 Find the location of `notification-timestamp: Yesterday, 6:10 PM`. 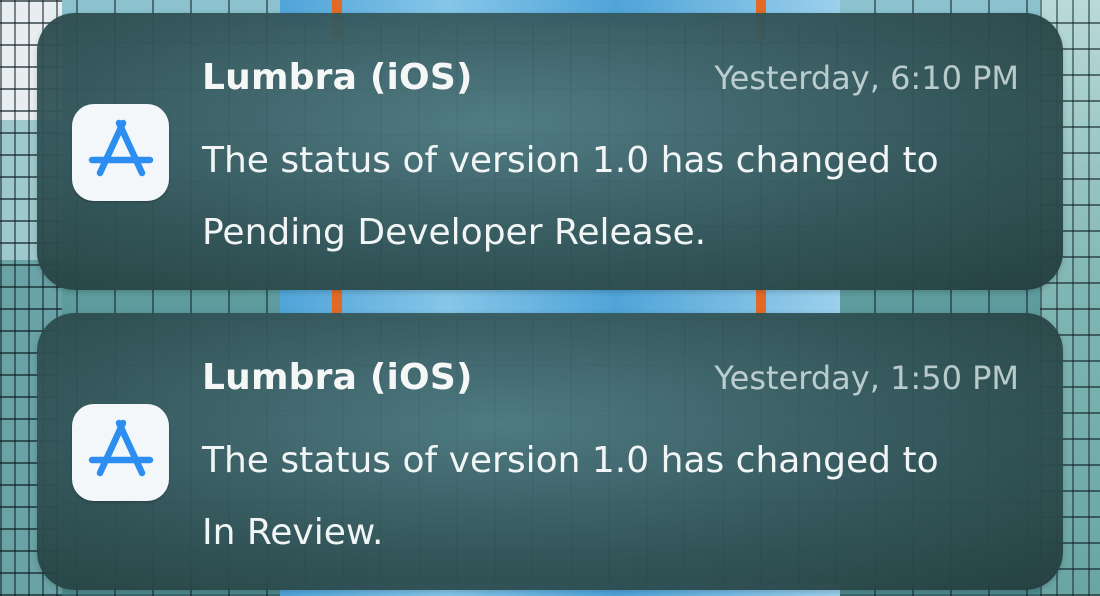

notification-timestamp: Yesterday, 6:10 PM is located at coordinates (866, 78).